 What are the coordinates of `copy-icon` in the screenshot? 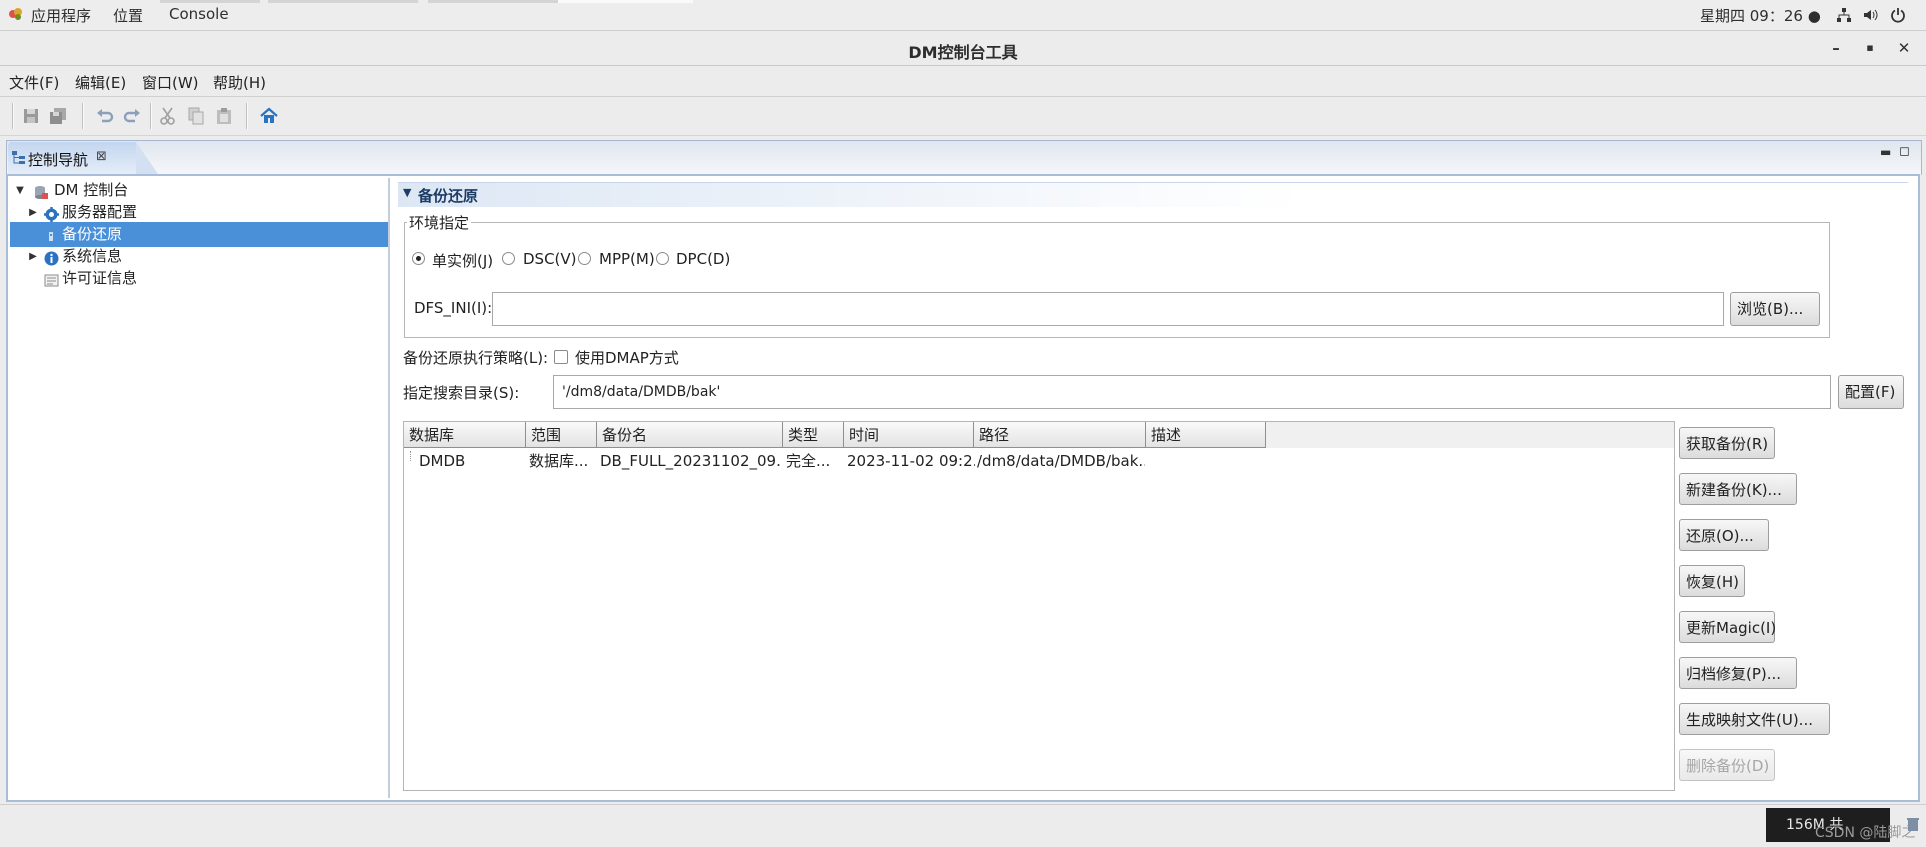 It's located at (196, 116).